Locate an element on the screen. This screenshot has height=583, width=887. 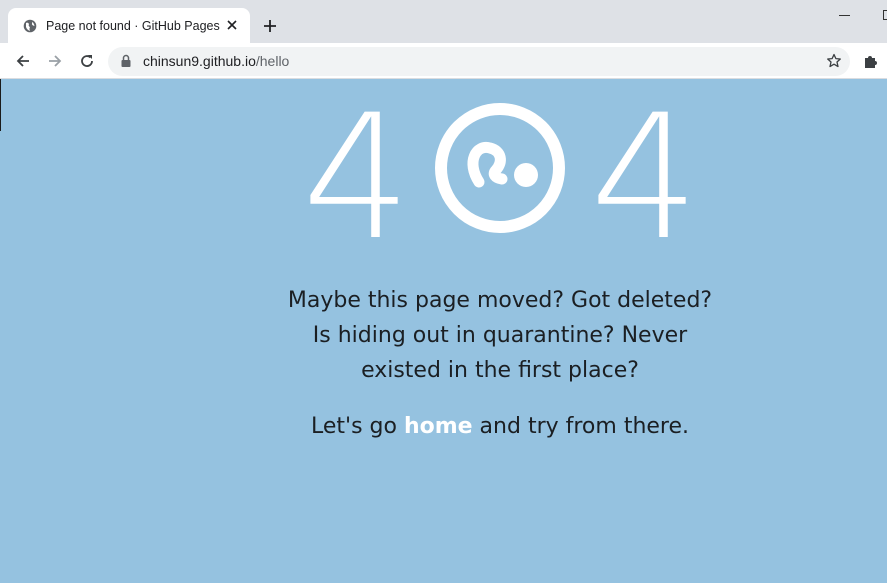
cta-text-after: and try from there. is located at coordinates (581, 426).